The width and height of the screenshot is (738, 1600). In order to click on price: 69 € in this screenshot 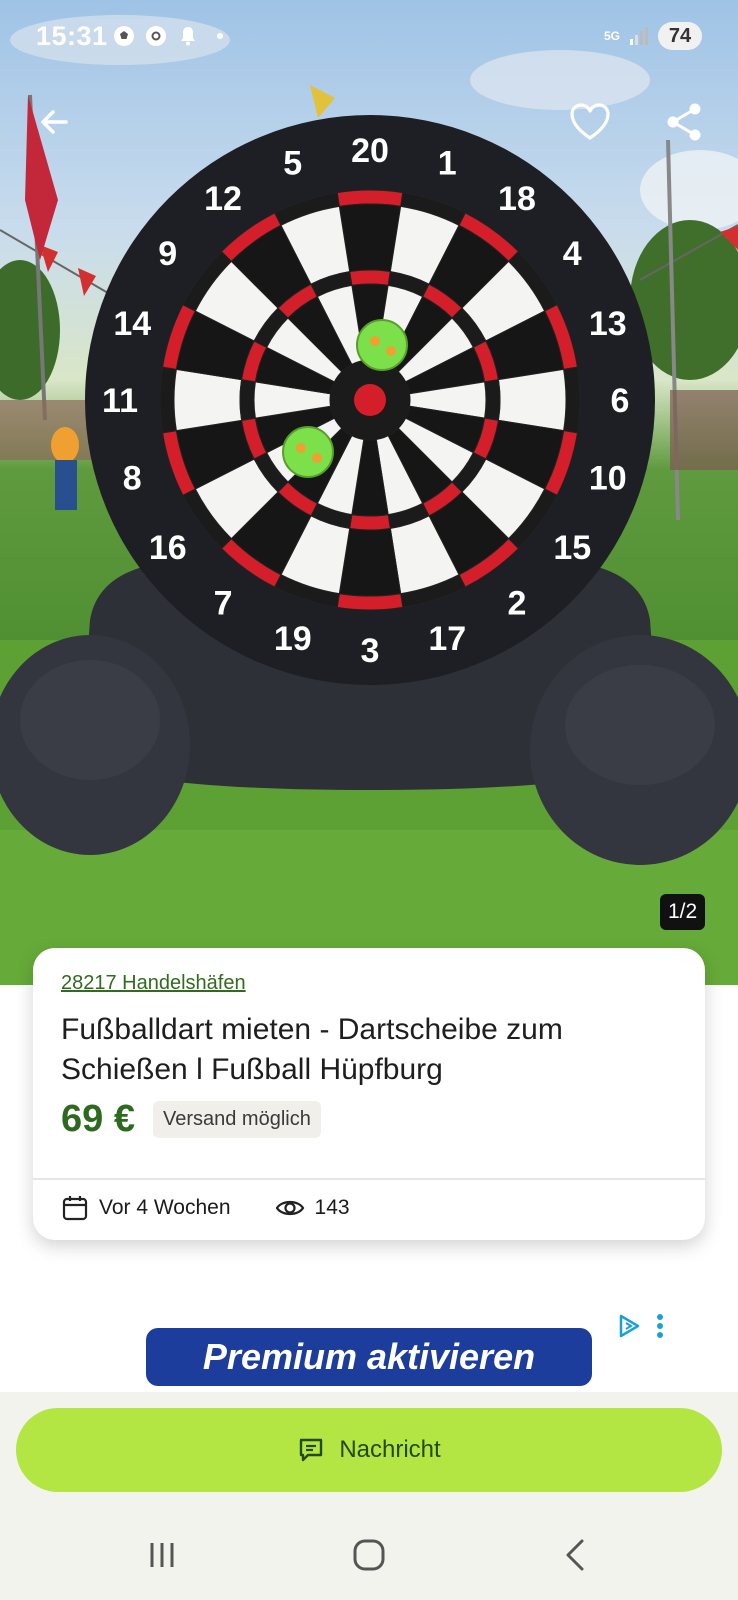, I will do `click(98, 1119)`.